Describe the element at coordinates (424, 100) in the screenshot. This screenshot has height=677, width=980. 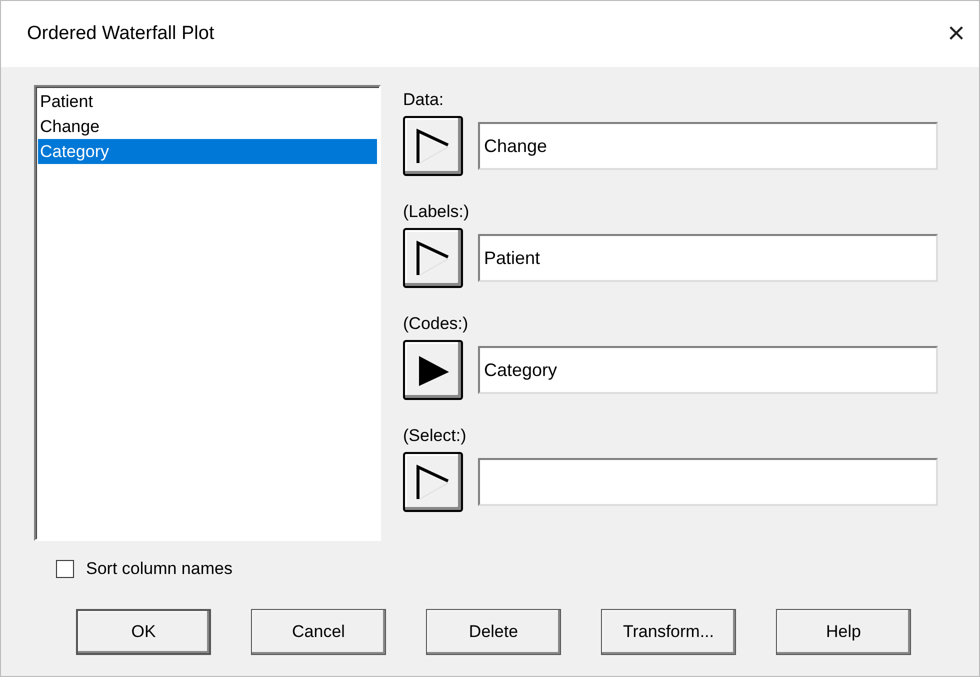
I see `field-label: Data:` at that location.